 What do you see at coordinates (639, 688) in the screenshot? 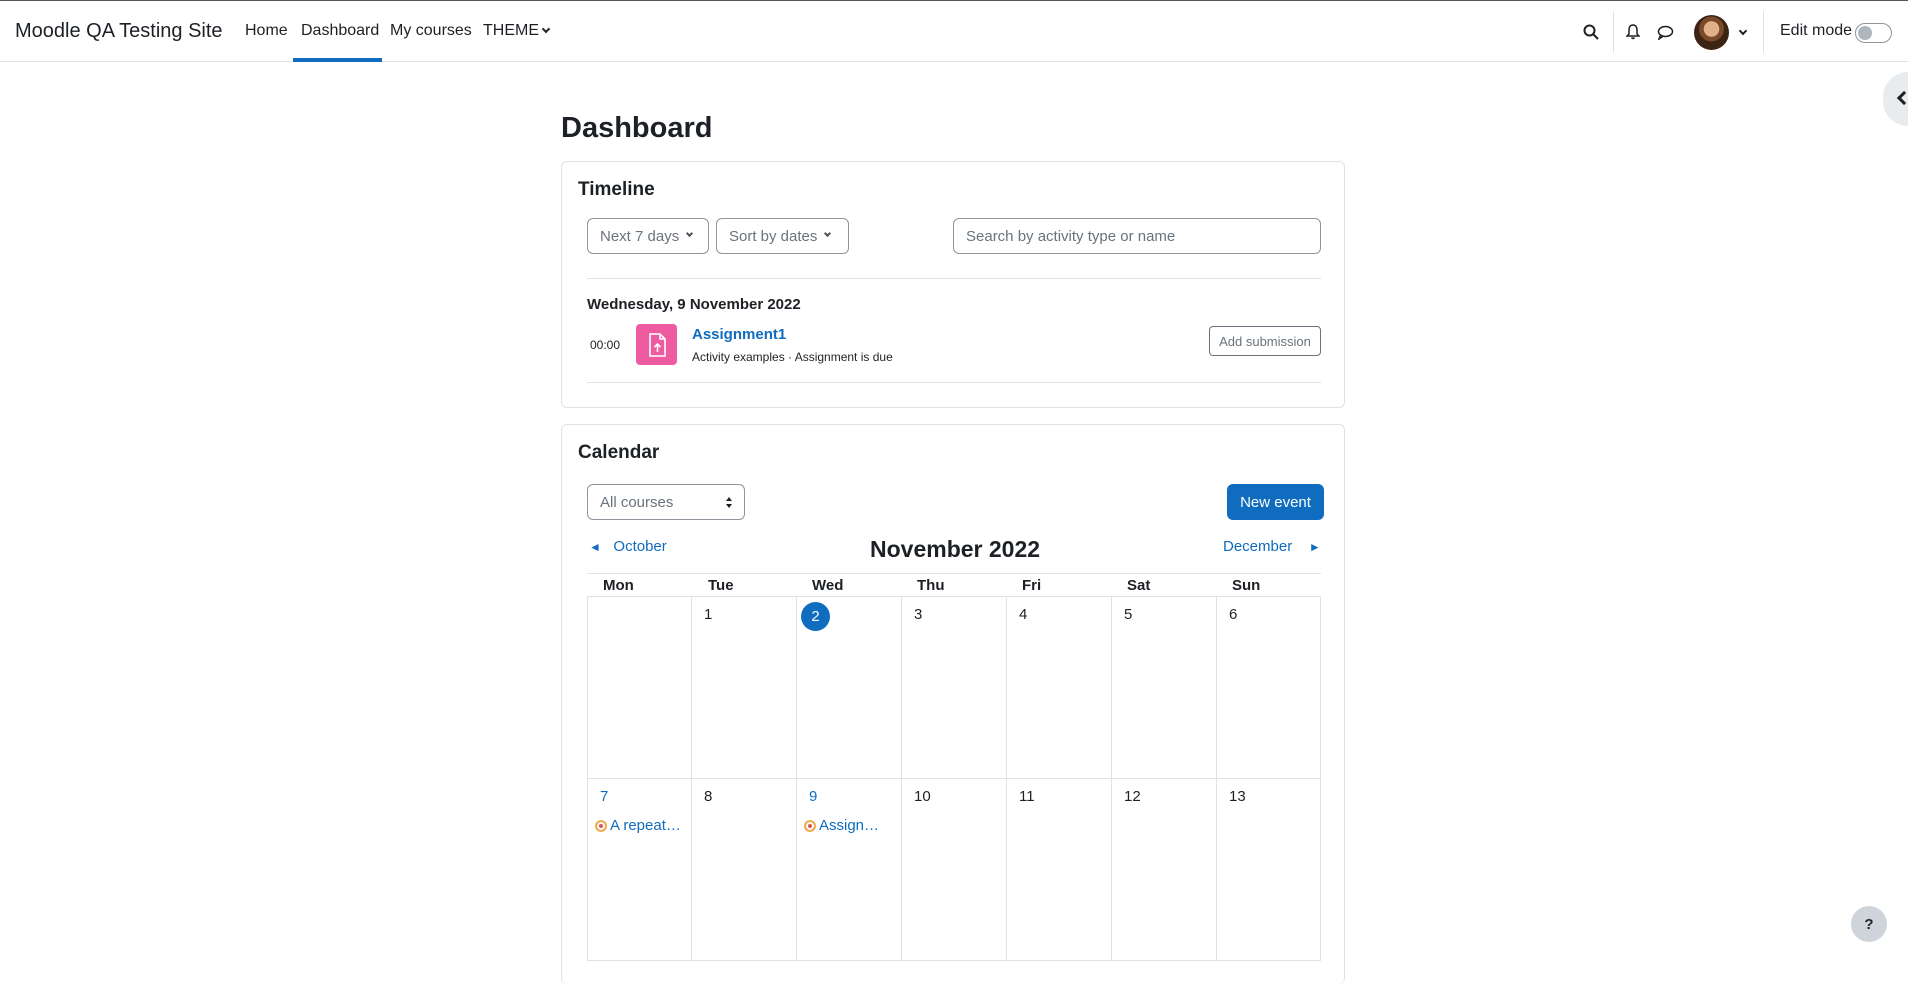
I see `calendar-day-cell-empty` at bounding box center [639, 688].